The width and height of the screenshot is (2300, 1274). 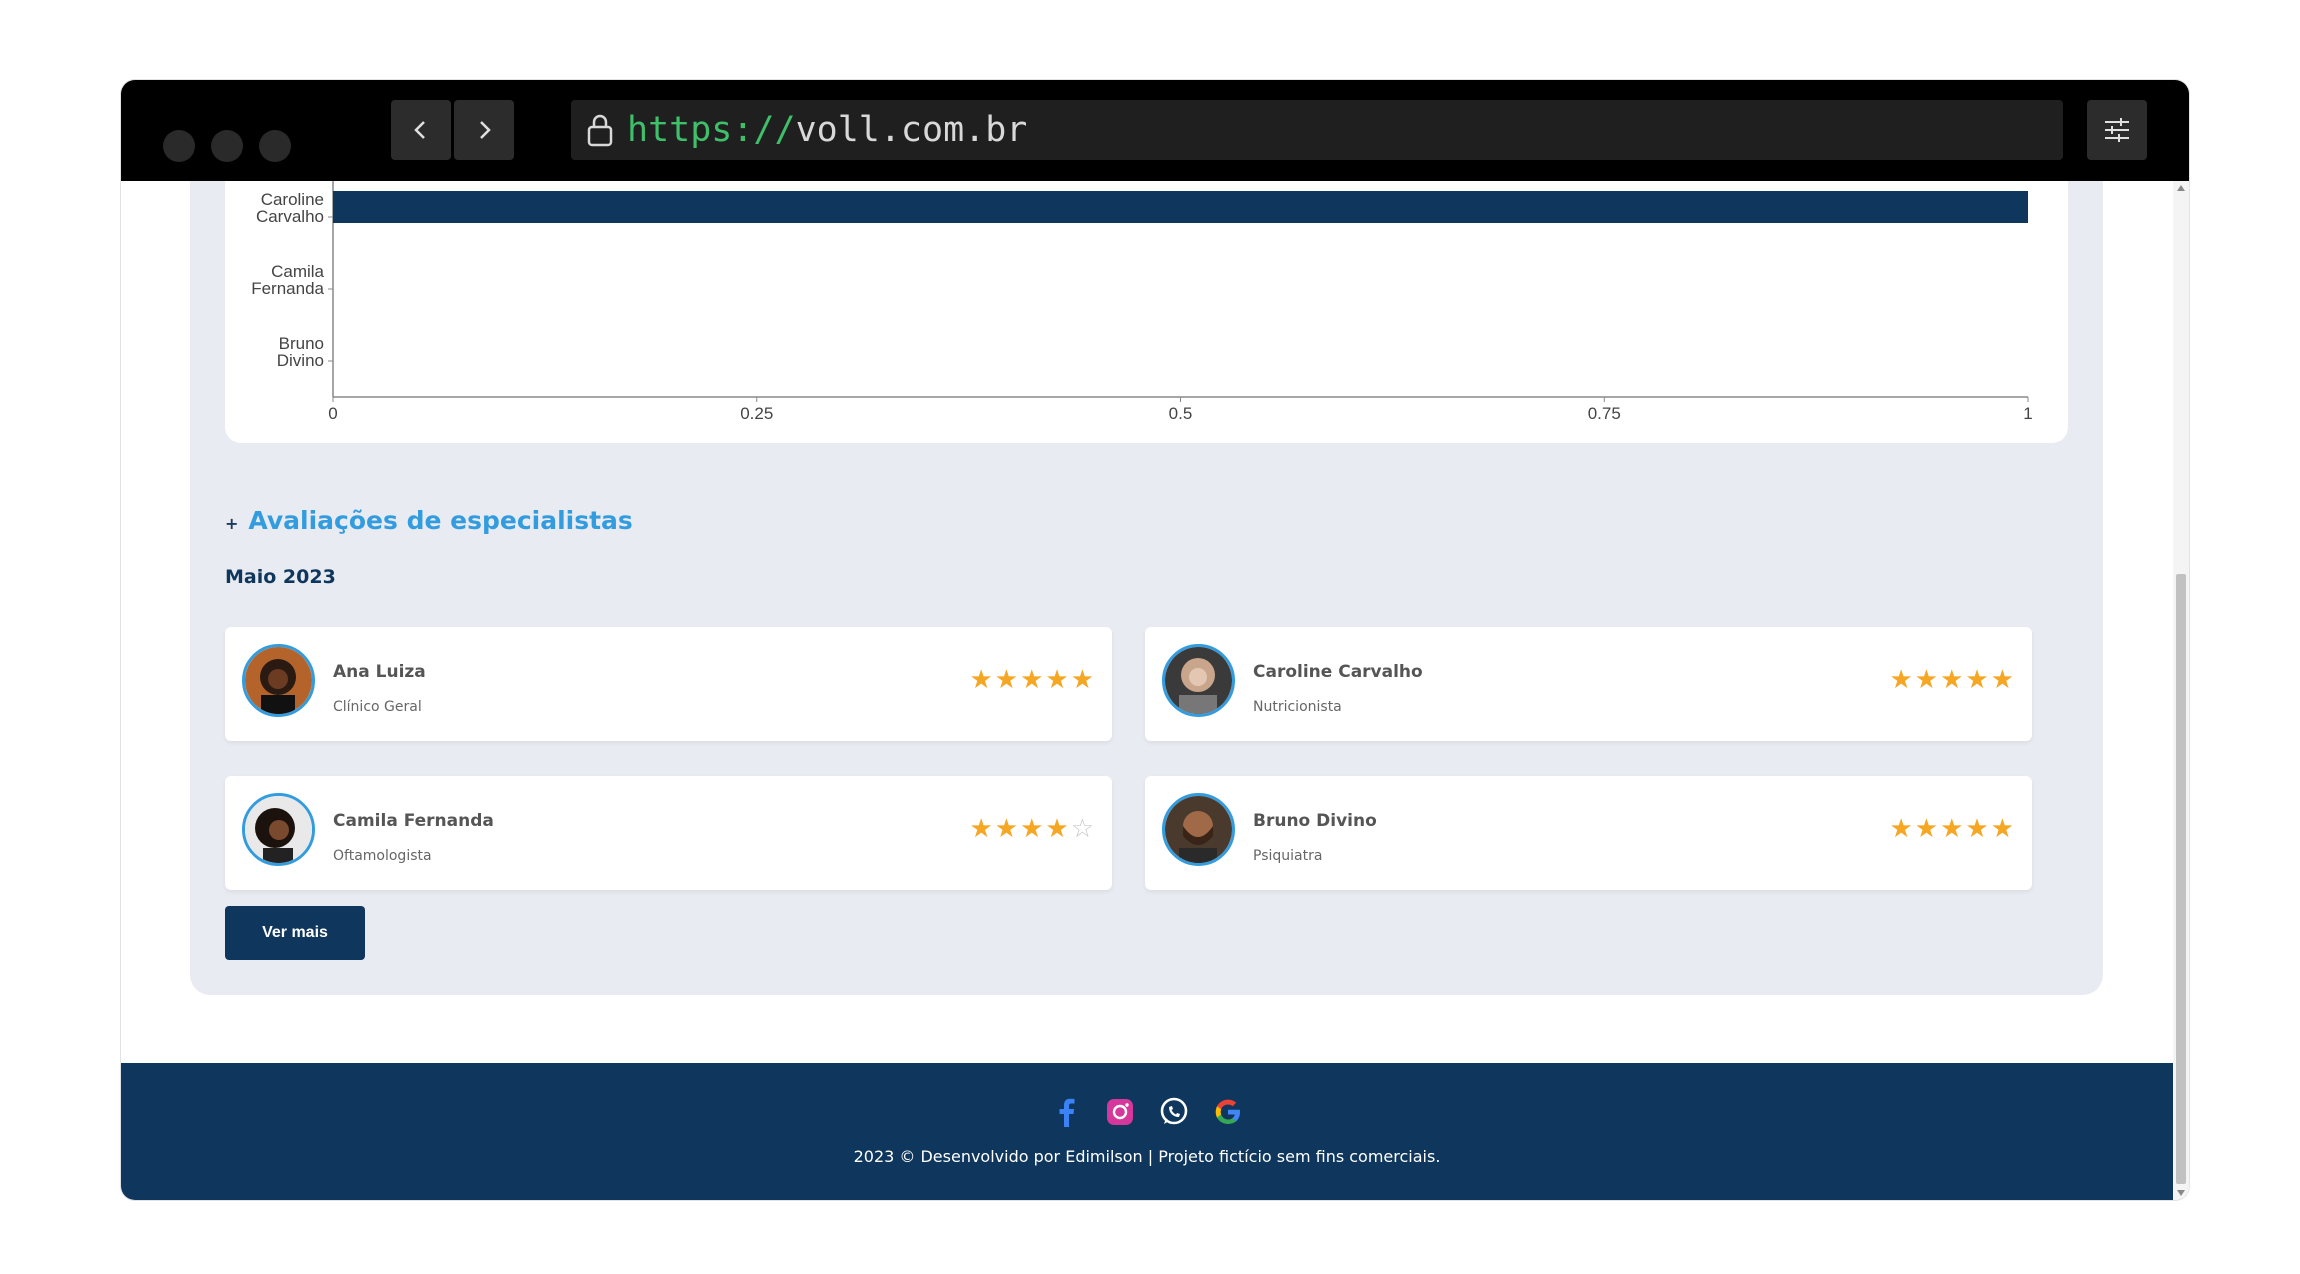 I want to click on specialist-specialty: Clínico Geral, so click(x=377, y=707).